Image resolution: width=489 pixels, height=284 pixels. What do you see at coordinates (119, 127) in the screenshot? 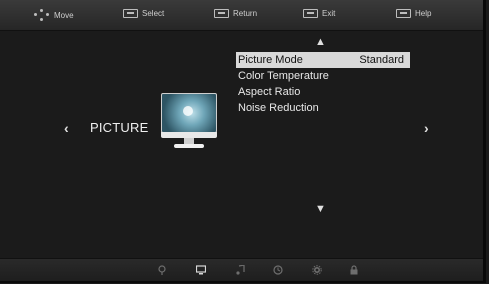
I see `category-title: PICTURE` at bounding box center [119, 127].